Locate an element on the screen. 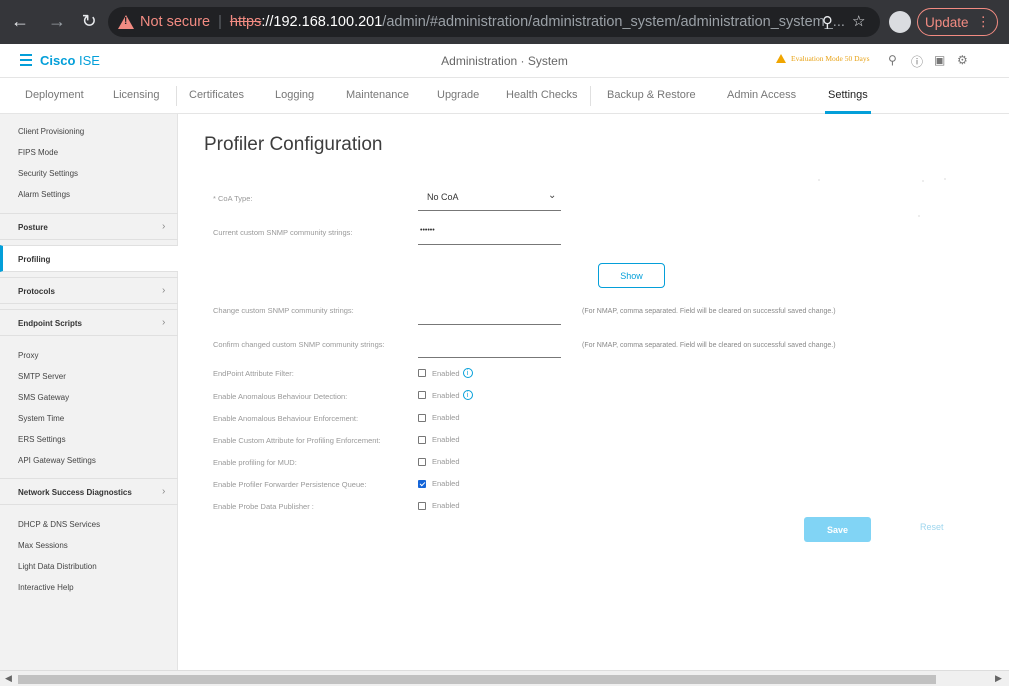  help-icon: ⓘ is located at coordinates (917, 61).